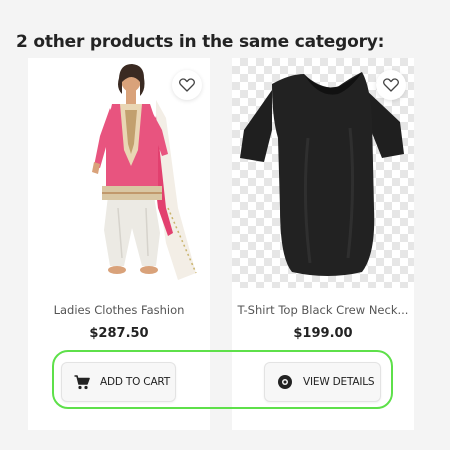 Image resolution: width=450 pixels, height=450 pixels. Describe the element at coordinates (200, 42) in the screenshot. I see `section-title: 2 other products in the same category:` at that location.